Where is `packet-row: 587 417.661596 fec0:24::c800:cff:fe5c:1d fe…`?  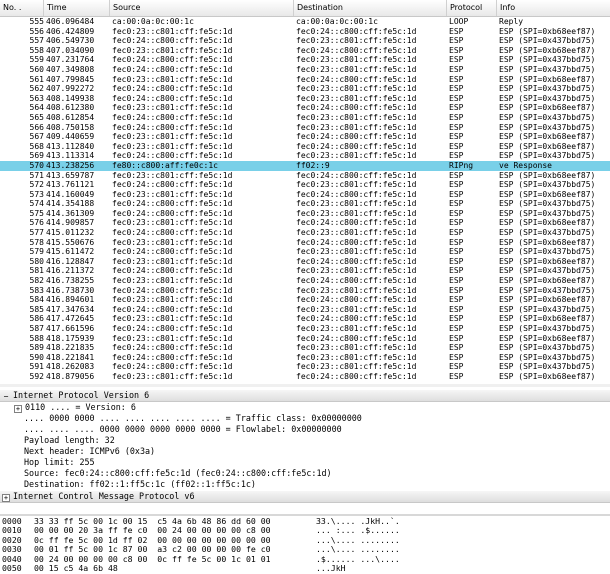 packet-row: 587 417.661596 fec0:24::c800:cff:fe5c:1d fe… is located at coordinates (305, 329).